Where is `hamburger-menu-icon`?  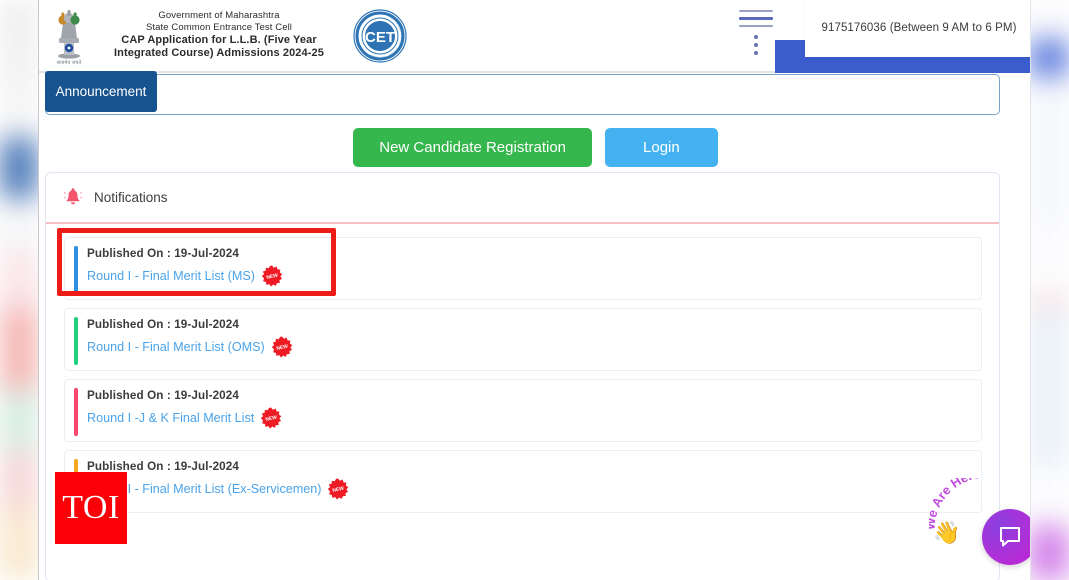 hamburger-menu-icon is located at coordinates (756, 18).